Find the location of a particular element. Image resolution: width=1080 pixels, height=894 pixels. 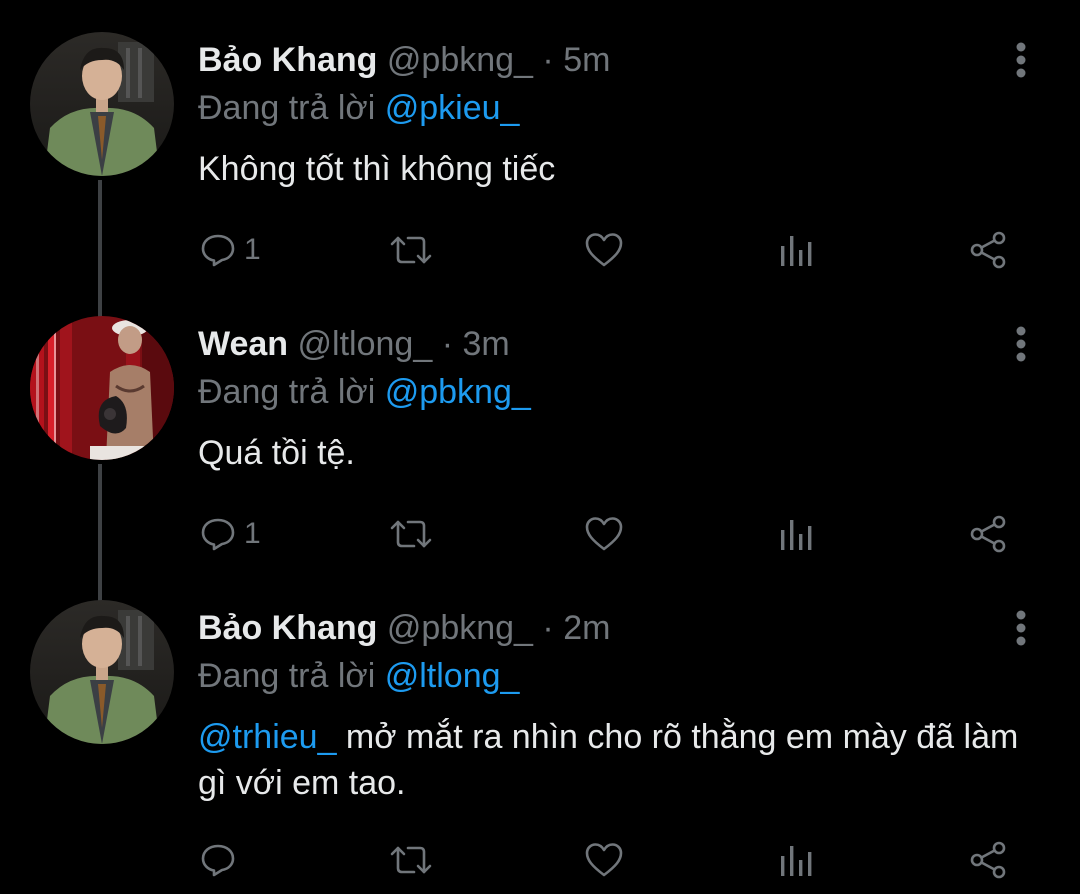

tweet-actions is located at coordinates (540, 860).